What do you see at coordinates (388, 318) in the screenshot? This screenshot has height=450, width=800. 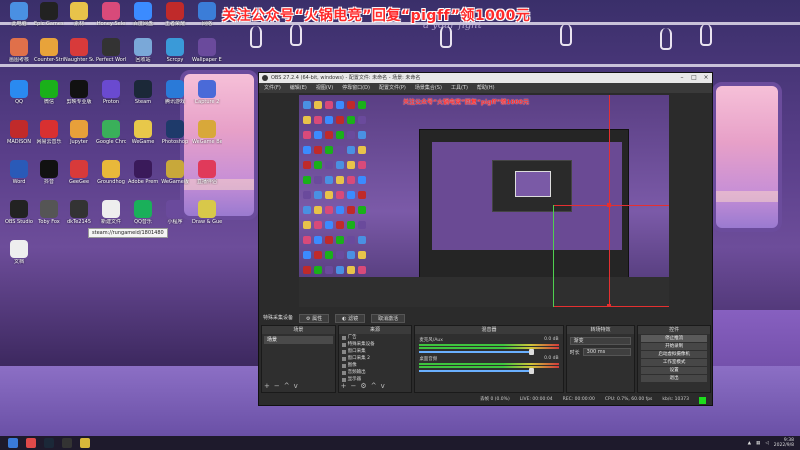 I see `deactivate-button: 取消激活` at bounding box center [388, 318].